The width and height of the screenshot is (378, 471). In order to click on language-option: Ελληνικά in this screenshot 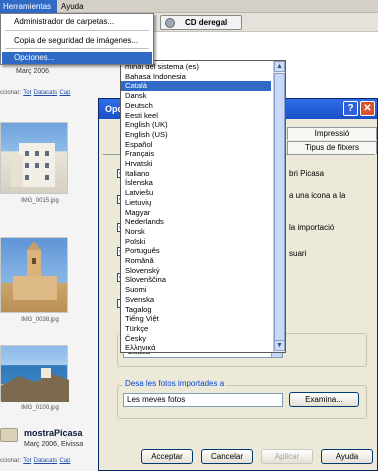, I will do `click(196, 348)`.